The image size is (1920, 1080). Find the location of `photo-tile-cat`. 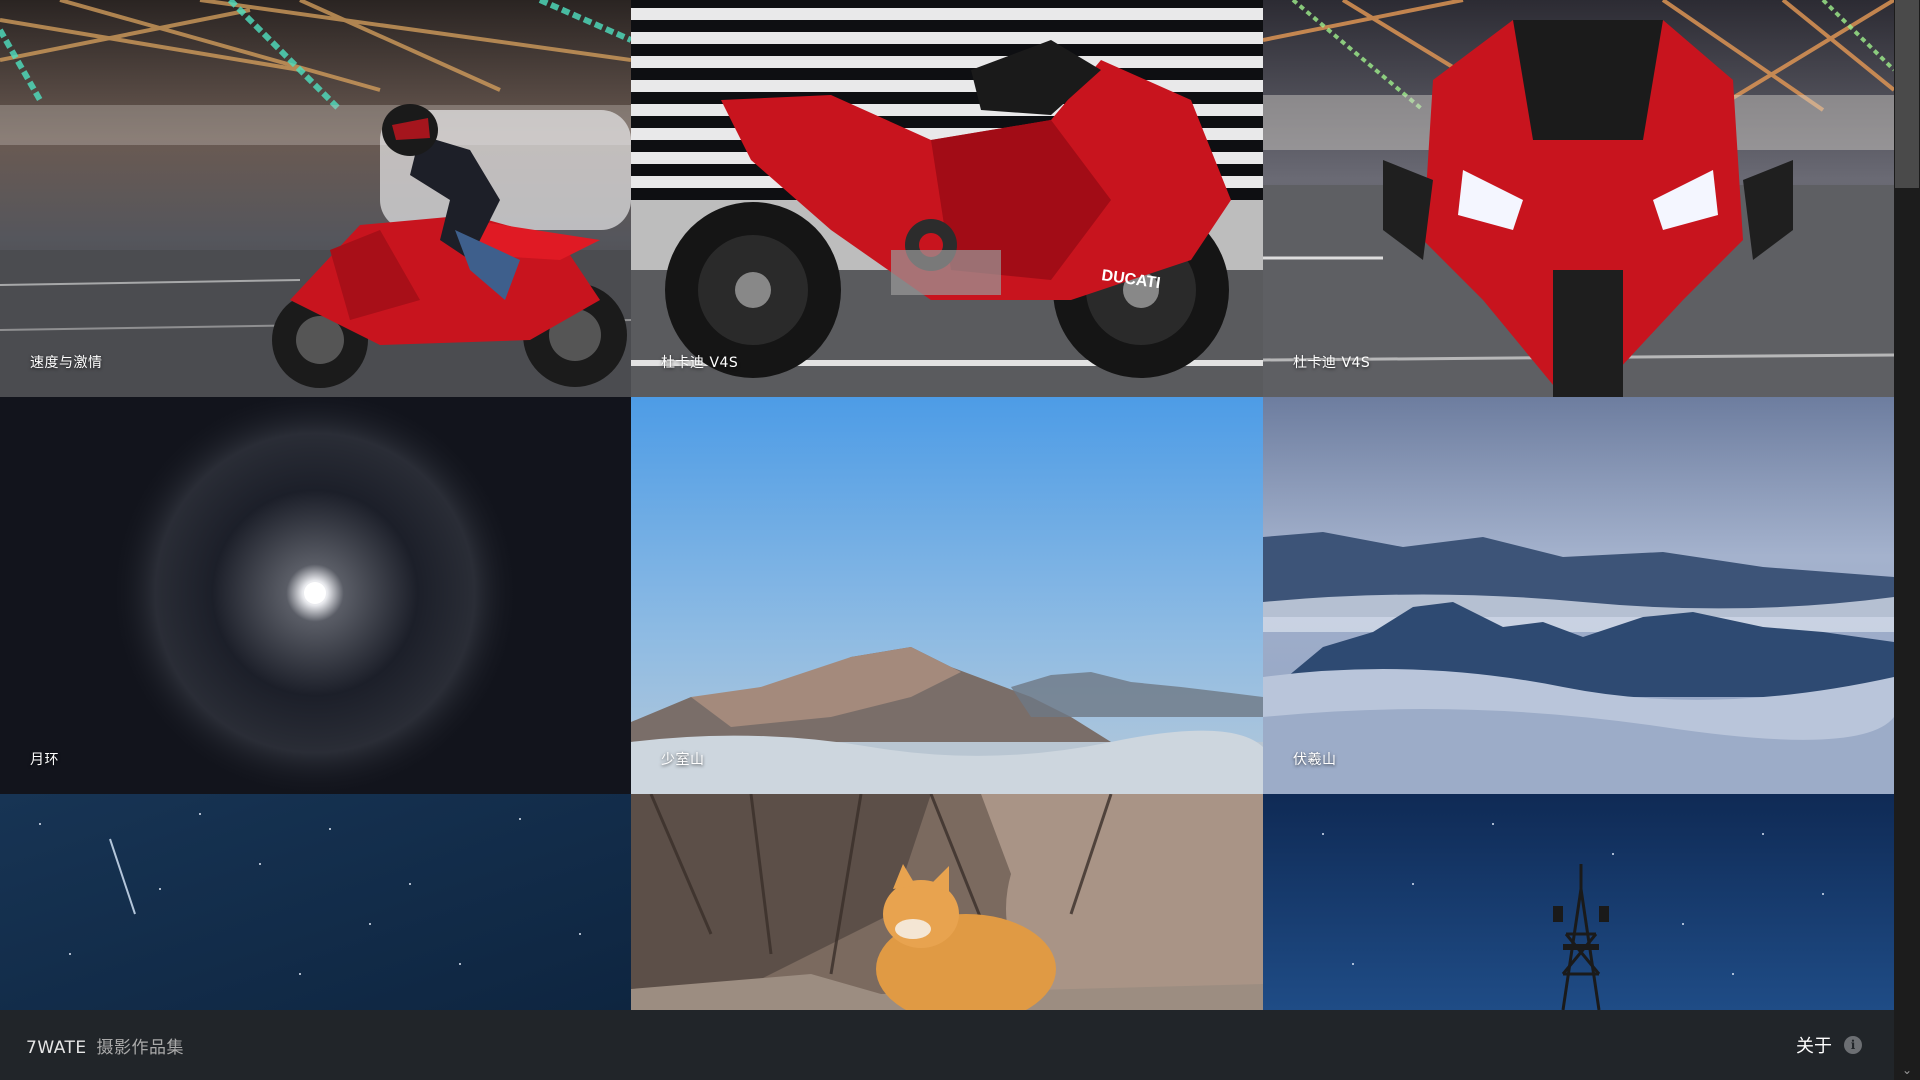

photo-tile-cat is located at coordinates (947, 902).